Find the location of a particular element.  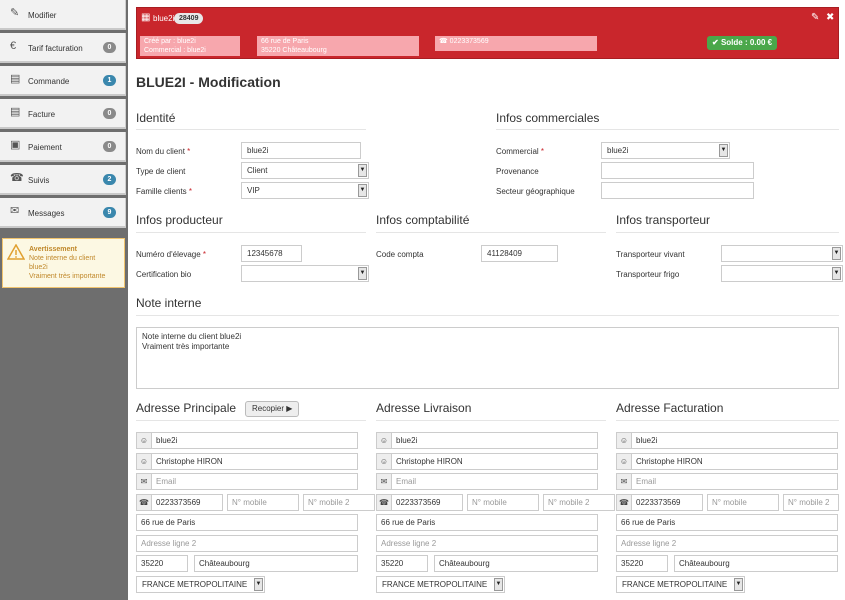

address-name-input-group: ☺ blue2i is located at coordinates (727, 440).